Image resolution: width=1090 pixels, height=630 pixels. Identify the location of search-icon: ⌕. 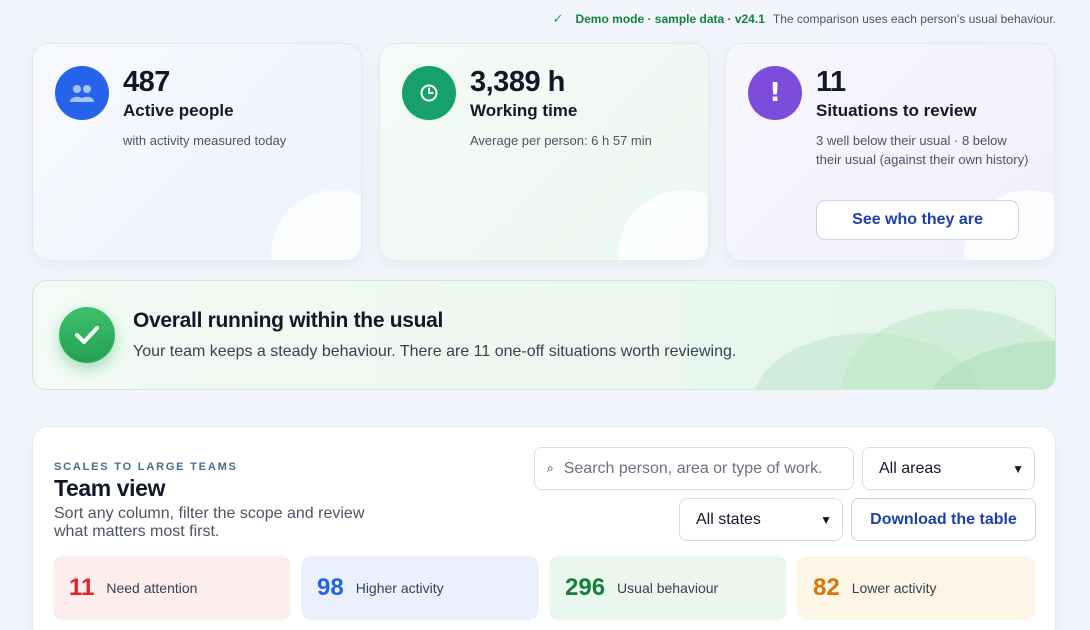
(550, 468).